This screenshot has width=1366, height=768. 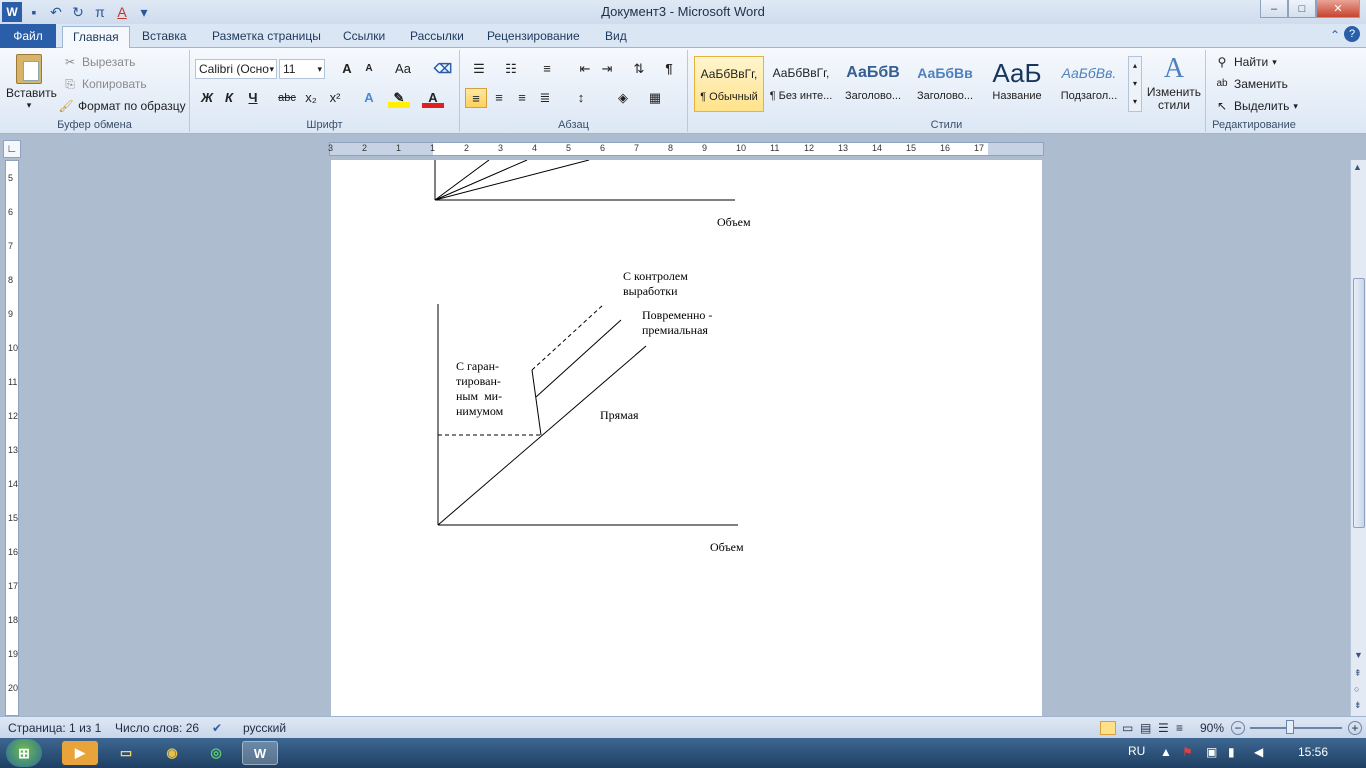 What do you see at coordinates (686, 149) in the screenshot?
I see `horizontal-ruler: 3 2 1 1 2 3 4 5 6 7 8 9 10 11 12 13 14 15 16 17` at bounding box center [686, 149].